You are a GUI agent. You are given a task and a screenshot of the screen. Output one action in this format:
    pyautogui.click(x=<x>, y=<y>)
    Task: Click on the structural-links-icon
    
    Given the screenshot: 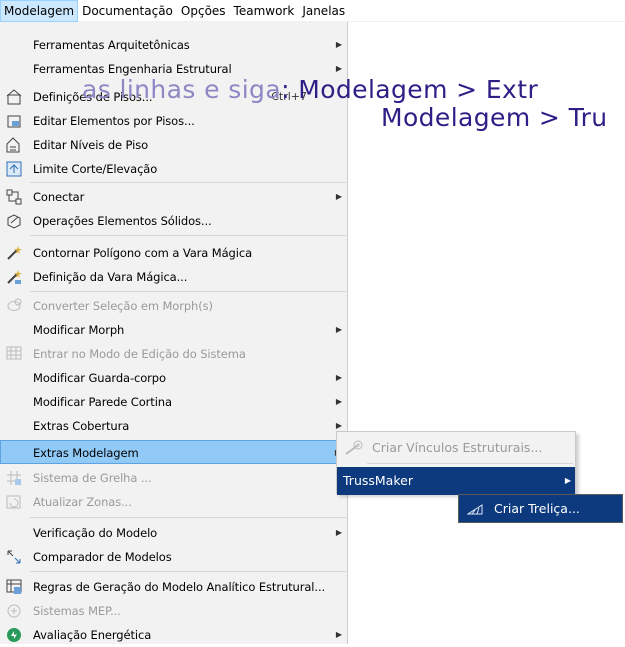 What is the action you would take?
    pyautogui.click(x=354, y=448)
    